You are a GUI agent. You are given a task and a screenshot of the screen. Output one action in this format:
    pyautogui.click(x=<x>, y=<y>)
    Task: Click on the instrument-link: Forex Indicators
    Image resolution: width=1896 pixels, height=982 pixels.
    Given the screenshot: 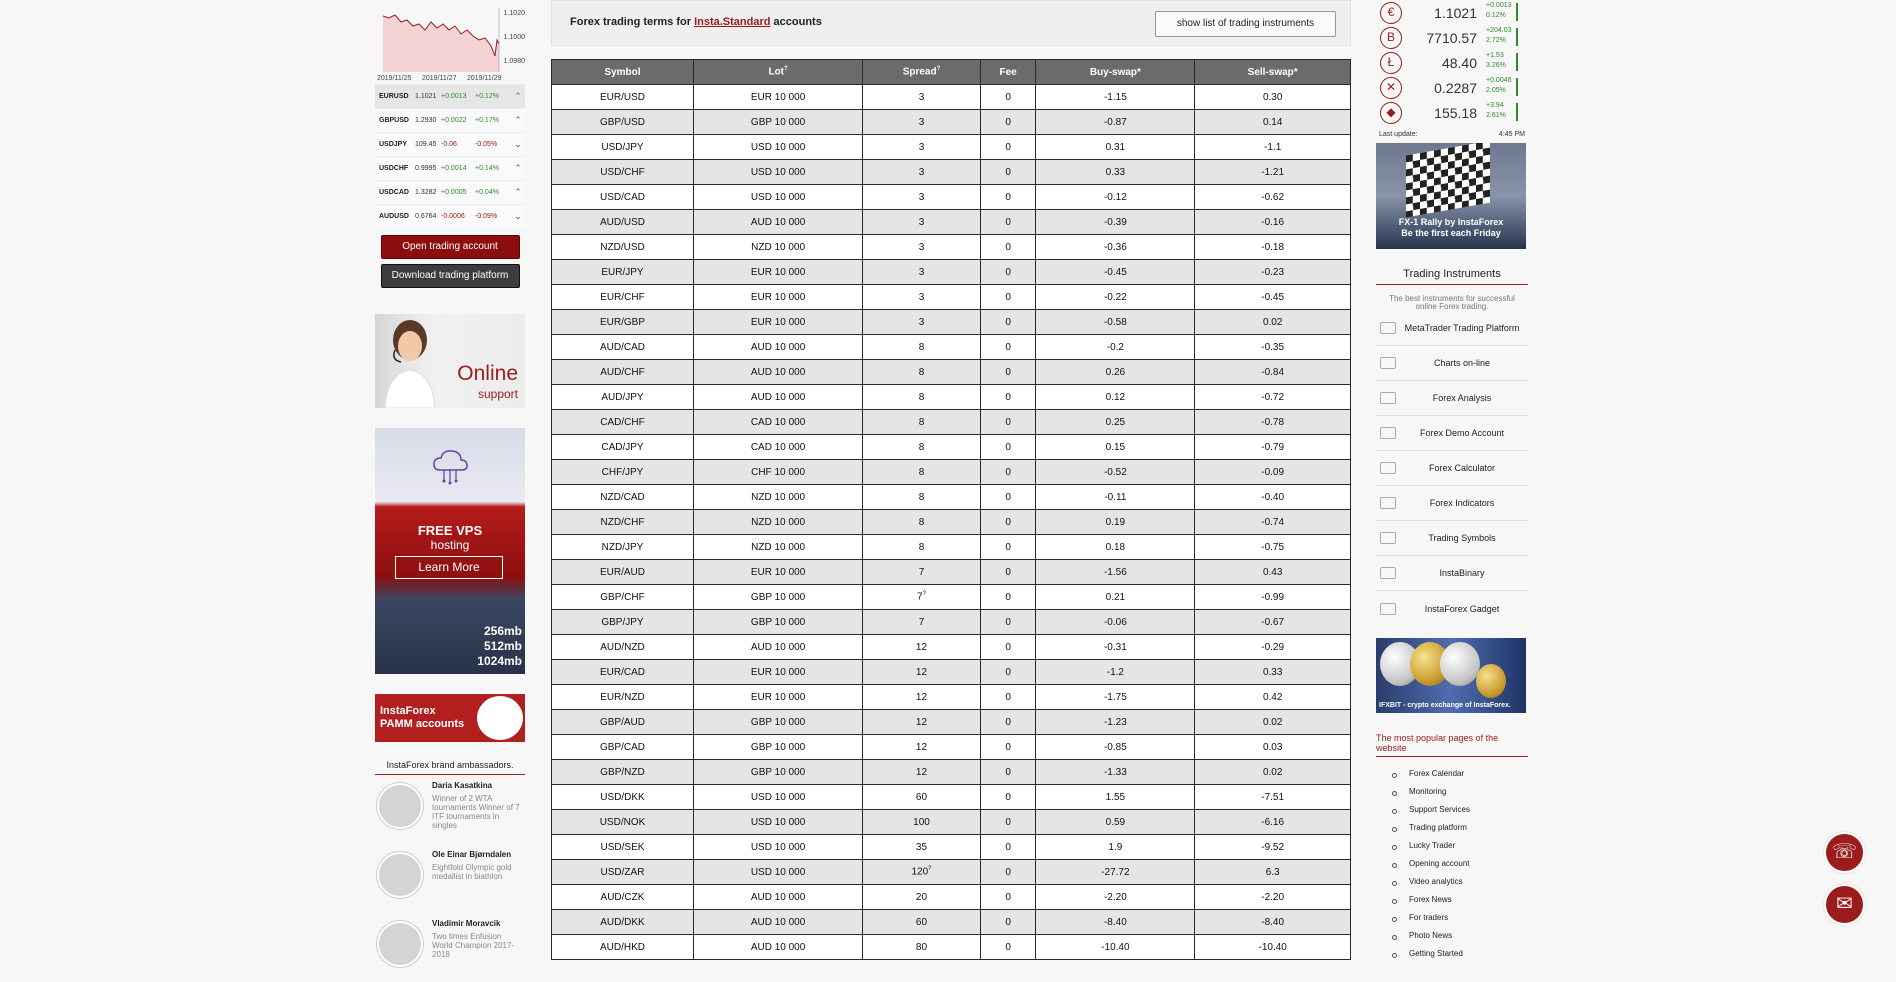 What is the action you would take?
    pyautogui.click(x=1452, y=503)
    